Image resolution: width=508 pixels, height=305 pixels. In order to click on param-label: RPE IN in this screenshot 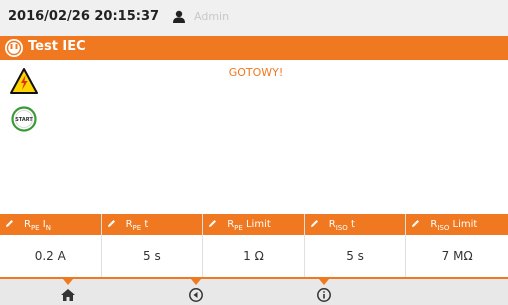, I will do `click(37, 225)`.